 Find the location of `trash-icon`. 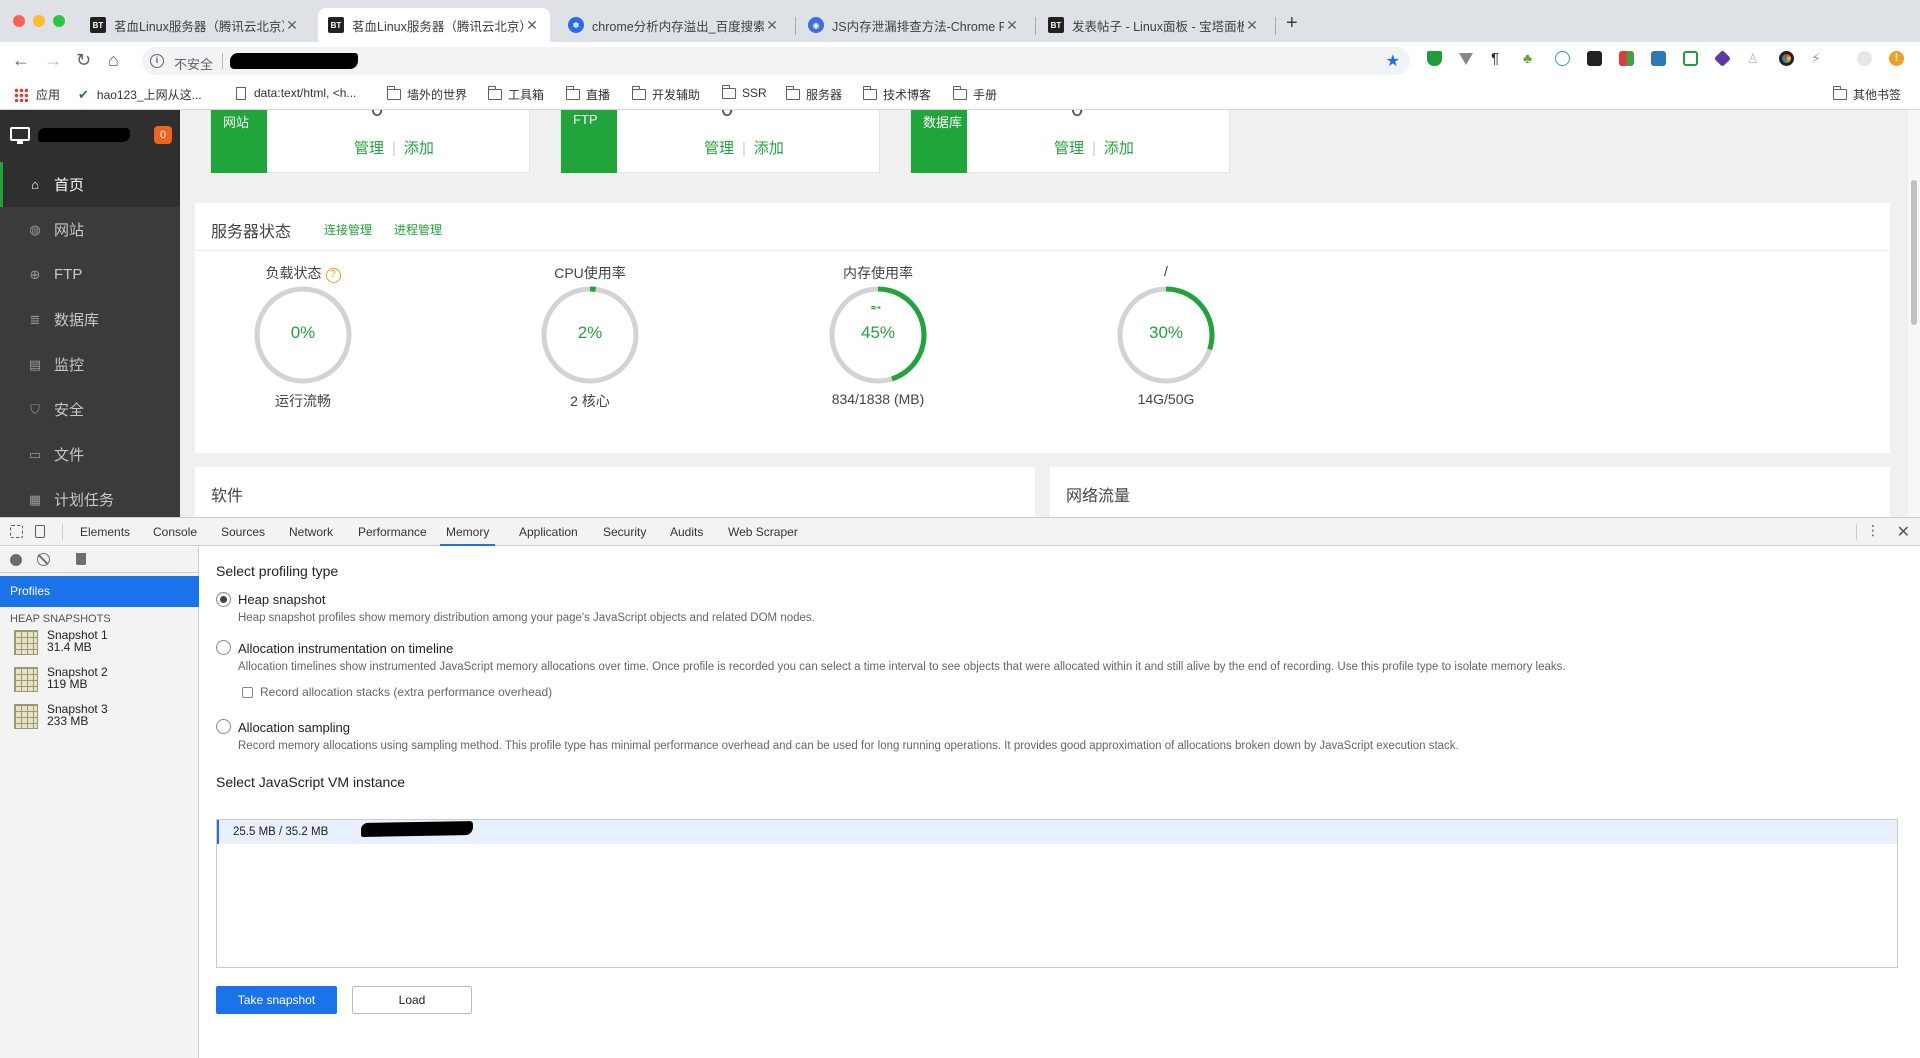

trash-icon is located at coordinates (81, 559).